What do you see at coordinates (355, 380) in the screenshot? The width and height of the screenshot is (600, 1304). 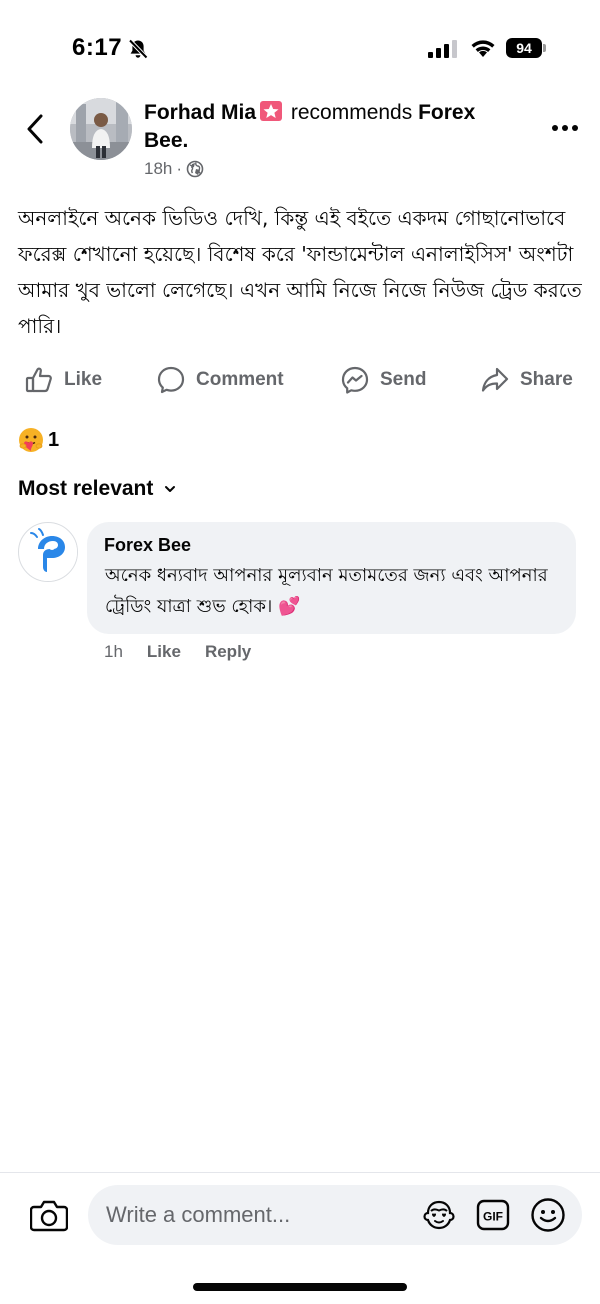 I see `messenger-icon` at bounding box center [355, 380].